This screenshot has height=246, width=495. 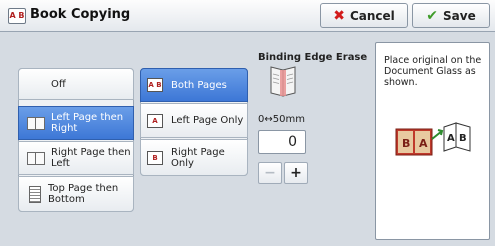 What do you see at coordinates (296, 173) in the screenshot?
I see `increment-button: +` at bounding box center [296, 173].